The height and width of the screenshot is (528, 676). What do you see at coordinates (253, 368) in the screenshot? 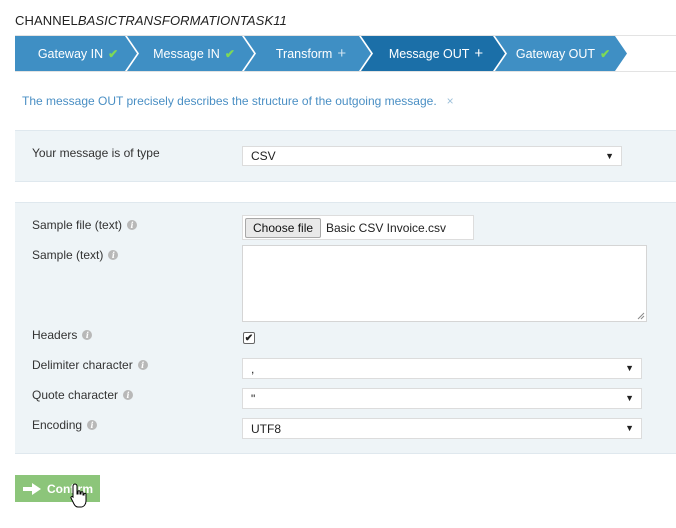
I see `select-value: ,` at bounding box center [253, 368].